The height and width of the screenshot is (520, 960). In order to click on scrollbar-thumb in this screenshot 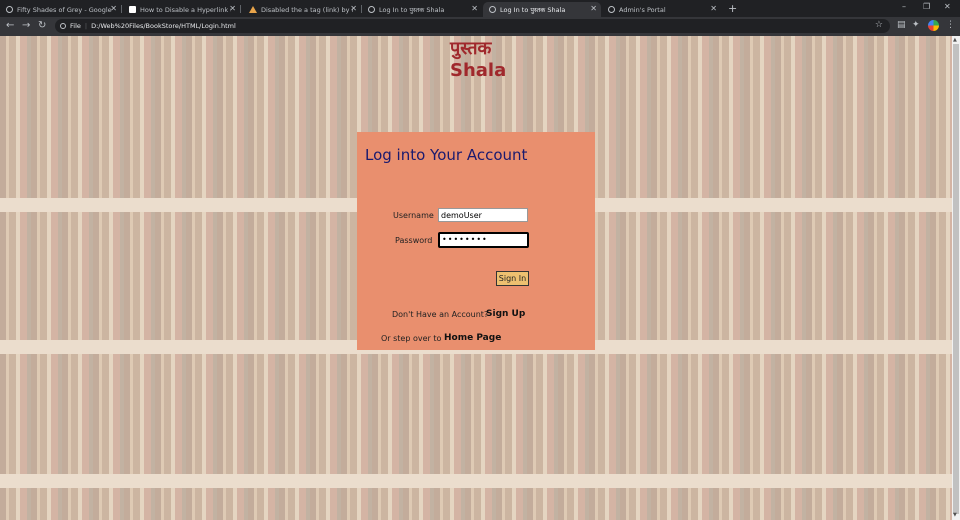, I will do `click(956, 279)`.